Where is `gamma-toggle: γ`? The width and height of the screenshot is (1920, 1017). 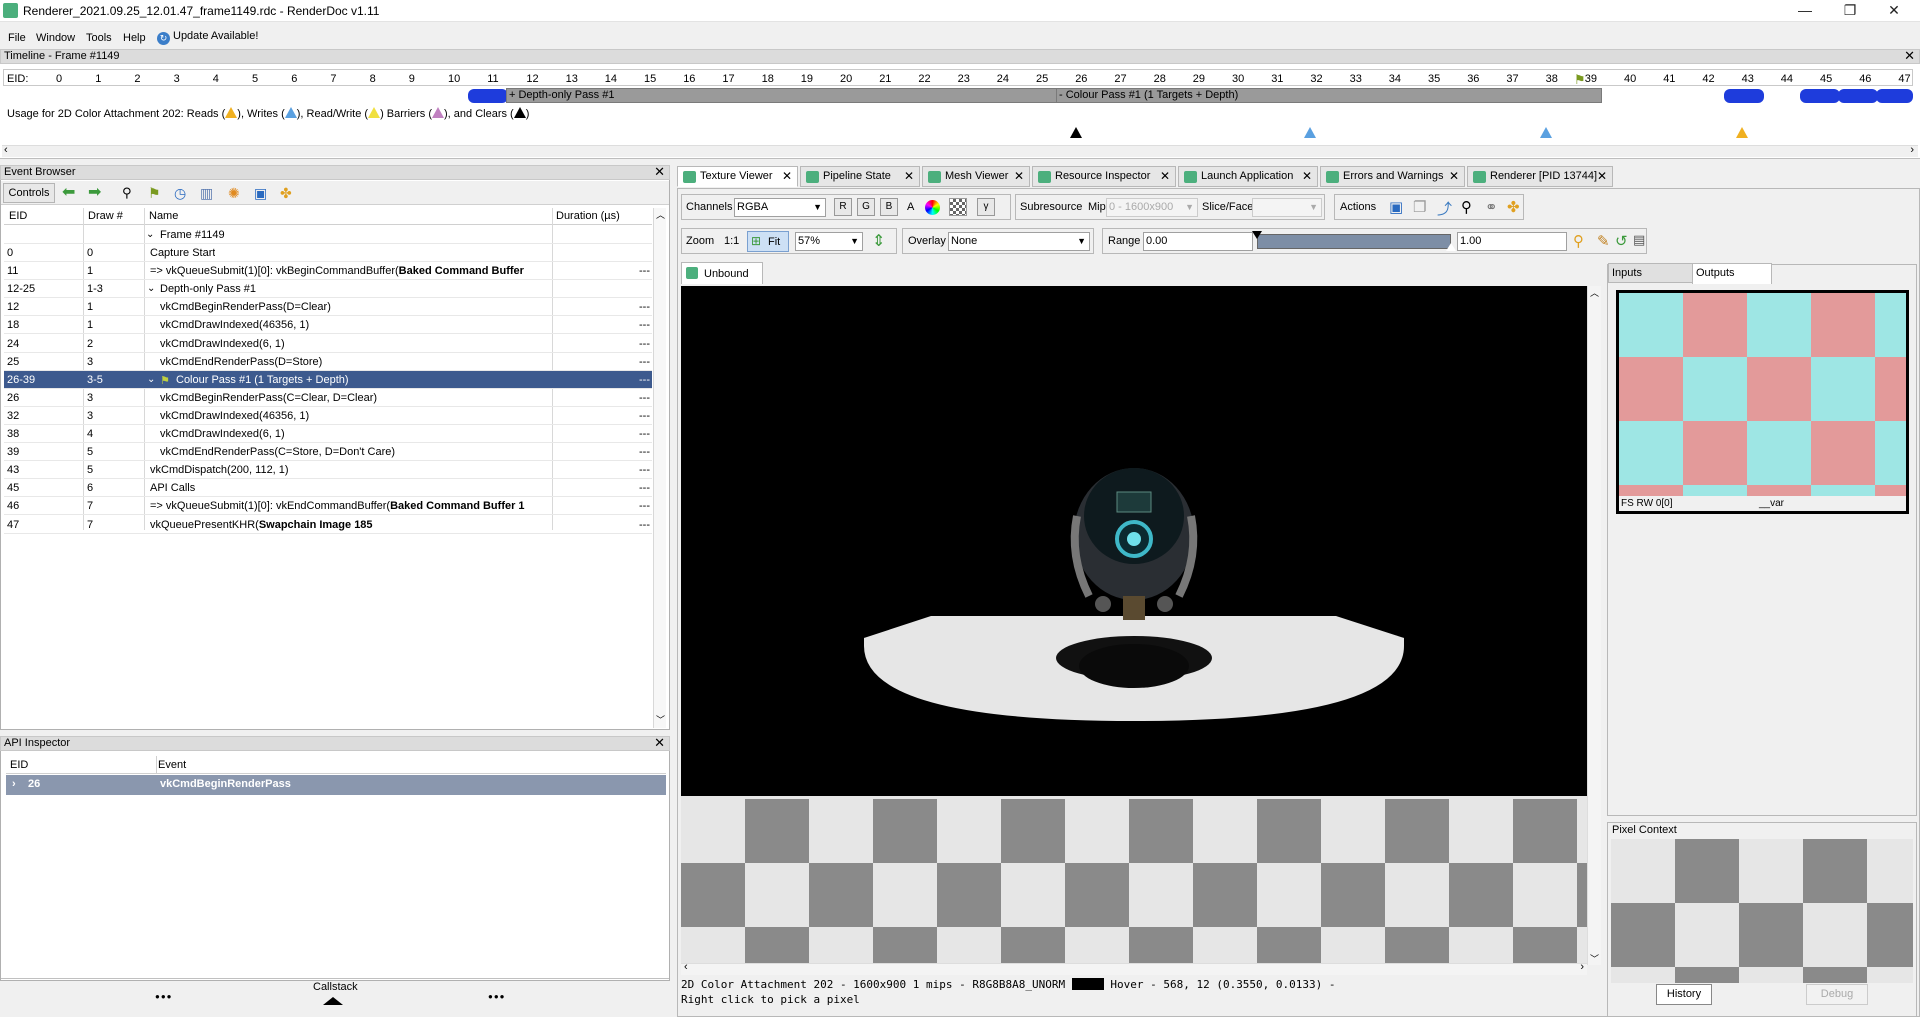 gamma-toggle: γ is located at coordinates (986, 207).